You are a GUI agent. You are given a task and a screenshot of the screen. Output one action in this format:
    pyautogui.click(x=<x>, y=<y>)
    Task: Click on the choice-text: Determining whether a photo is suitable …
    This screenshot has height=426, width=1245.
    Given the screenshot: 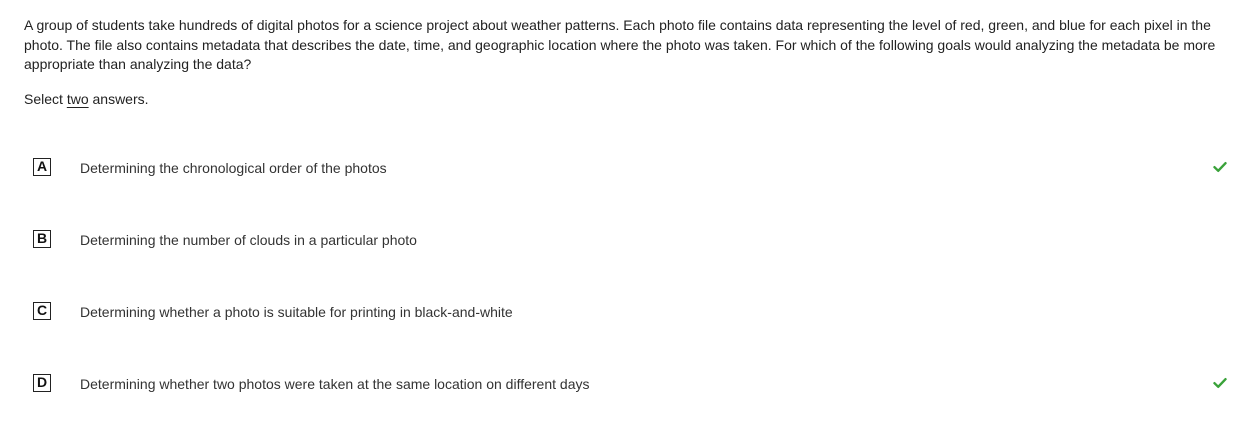 What is the action you would take?
    pyautogui.click(x=296, y=312)
    